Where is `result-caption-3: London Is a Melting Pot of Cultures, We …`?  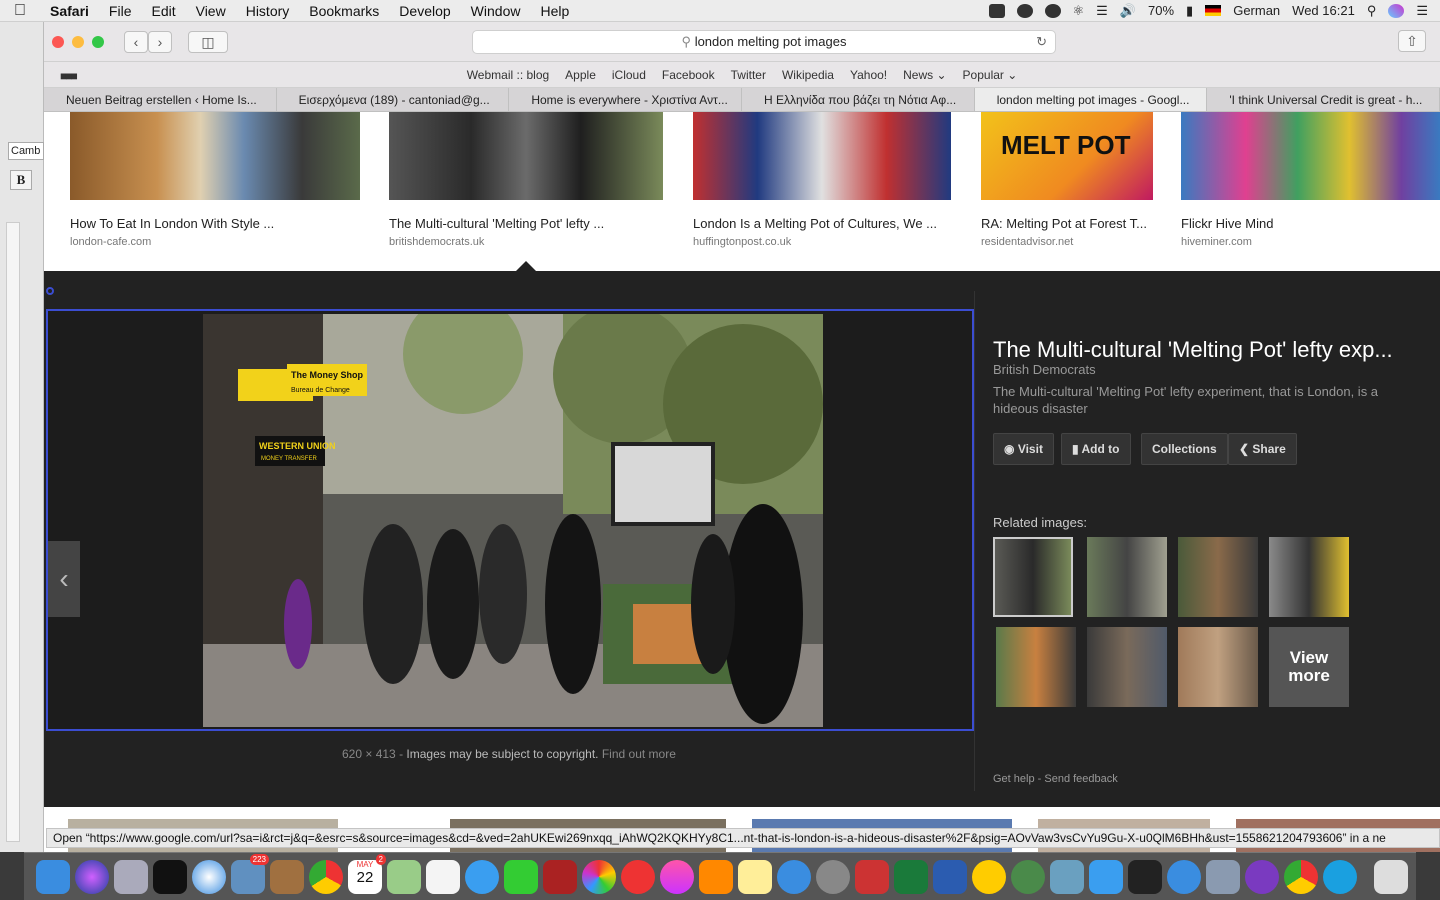
result-caption-3: London Is a Melting Pot of Cultures, We … is located at coordinates (822, 223).